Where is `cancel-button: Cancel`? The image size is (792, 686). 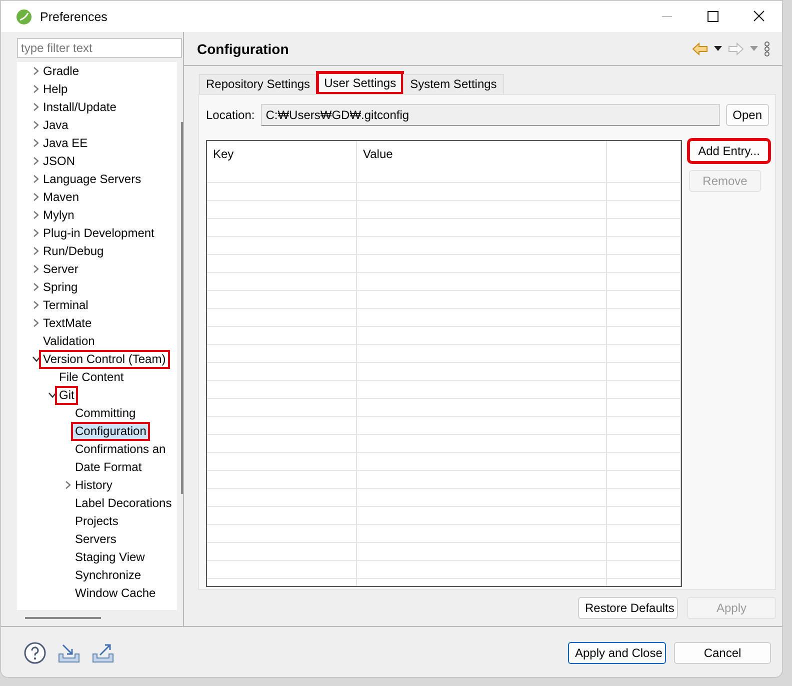 cancel-button: Cancel is located at coordinates (722, 653).